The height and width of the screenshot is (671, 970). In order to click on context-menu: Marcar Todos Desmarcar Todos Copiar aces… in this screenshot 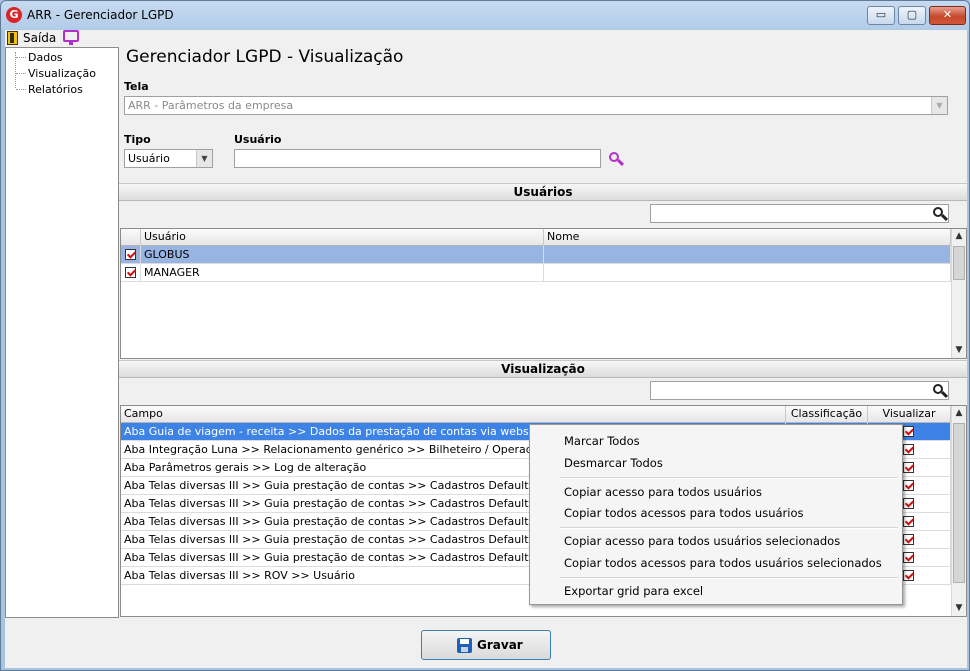, I will do `click(716, 514)`.